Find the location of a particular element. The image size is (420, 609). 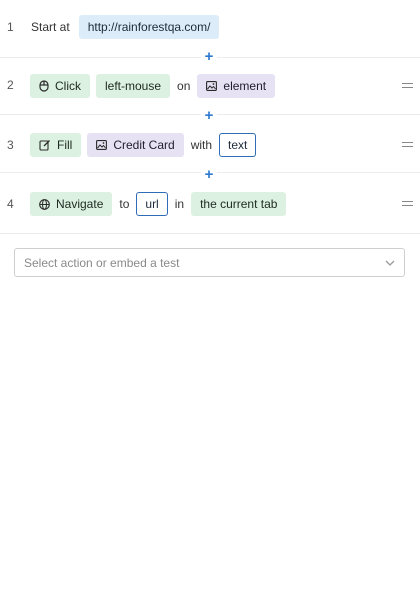

step-row-4: 4 Navigate to url in the current tab is located at coordinates (210, 204).